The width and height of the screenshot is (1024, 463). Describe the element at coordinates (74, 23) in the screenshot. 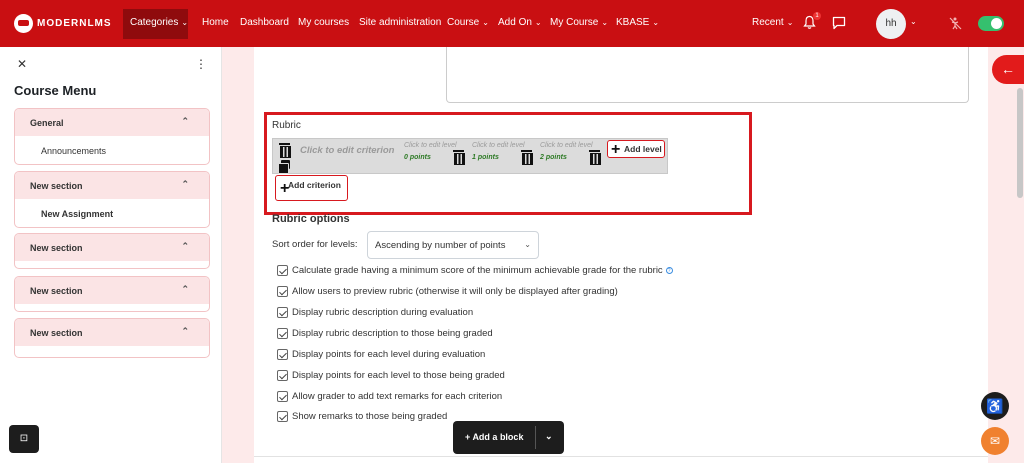

I see `logo-text: MODERNLMS` at that location.